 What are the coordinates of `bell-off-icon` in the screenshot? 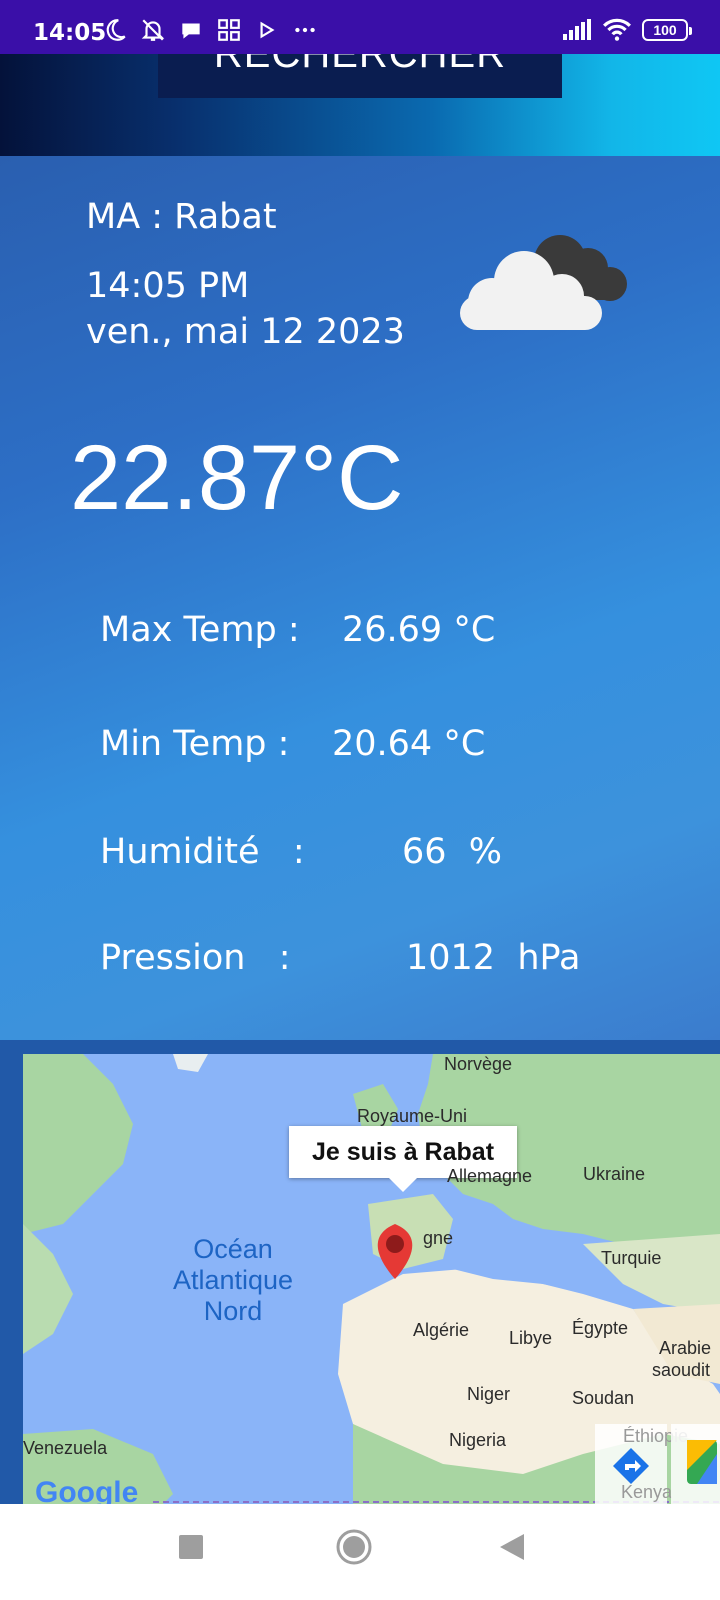 It's located at (153, 30).